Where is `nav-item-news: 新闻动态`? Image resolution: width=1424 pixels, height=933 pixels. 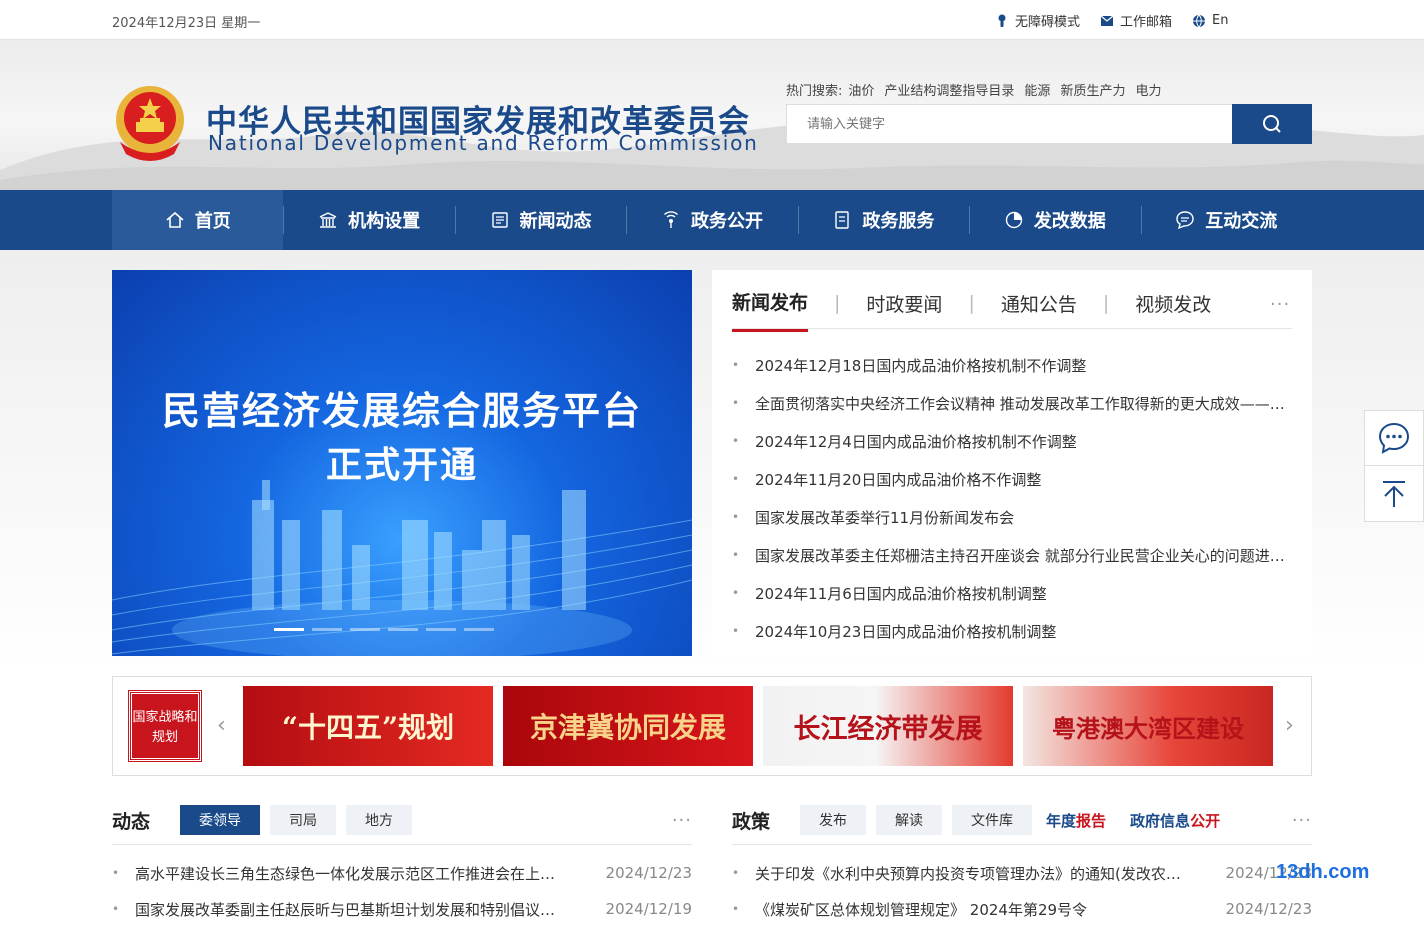 nav-item-news: 新闻动态 is located at coordinates (540, 220).